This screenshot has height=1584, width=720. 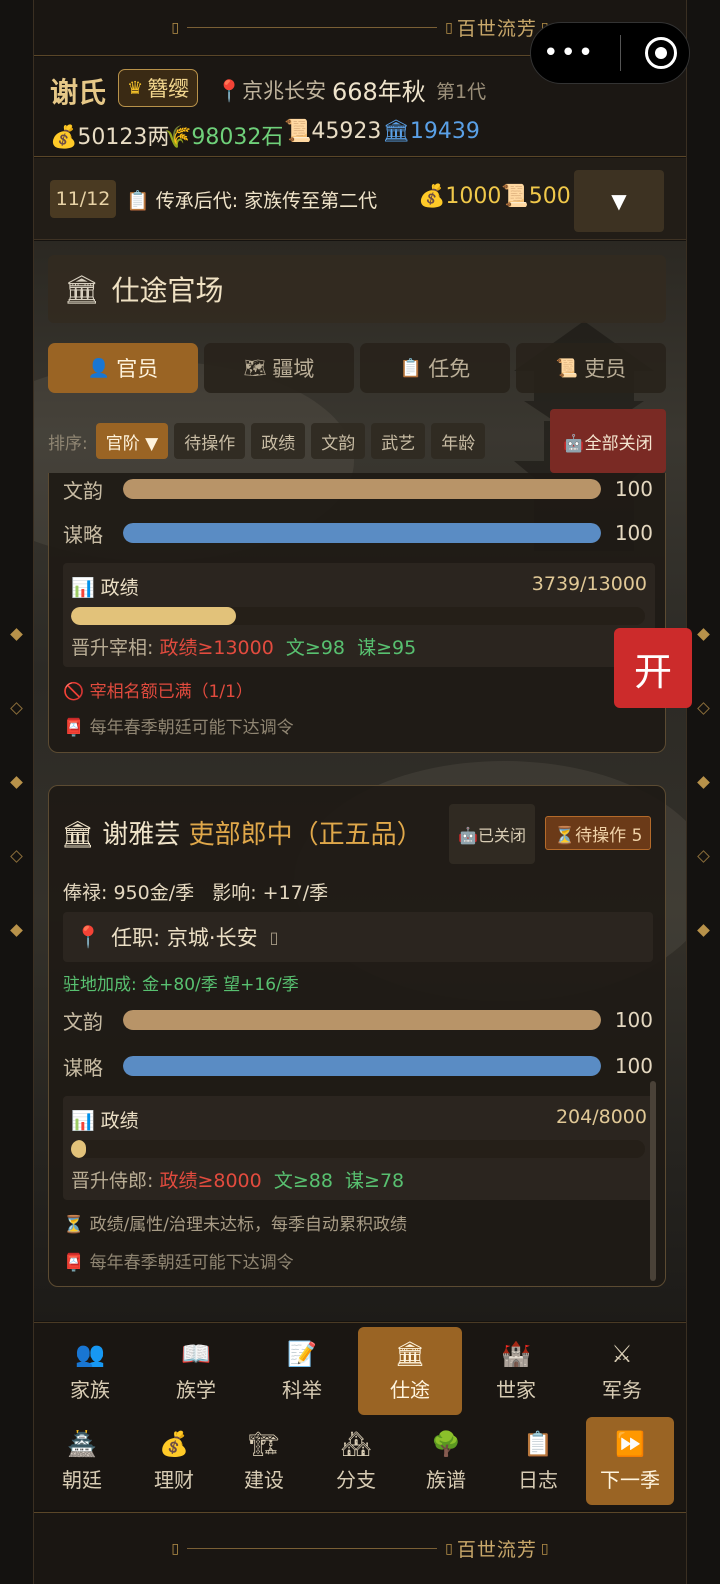 I want to click on quest-expand-button: ▼, so click(x=619, y=201).